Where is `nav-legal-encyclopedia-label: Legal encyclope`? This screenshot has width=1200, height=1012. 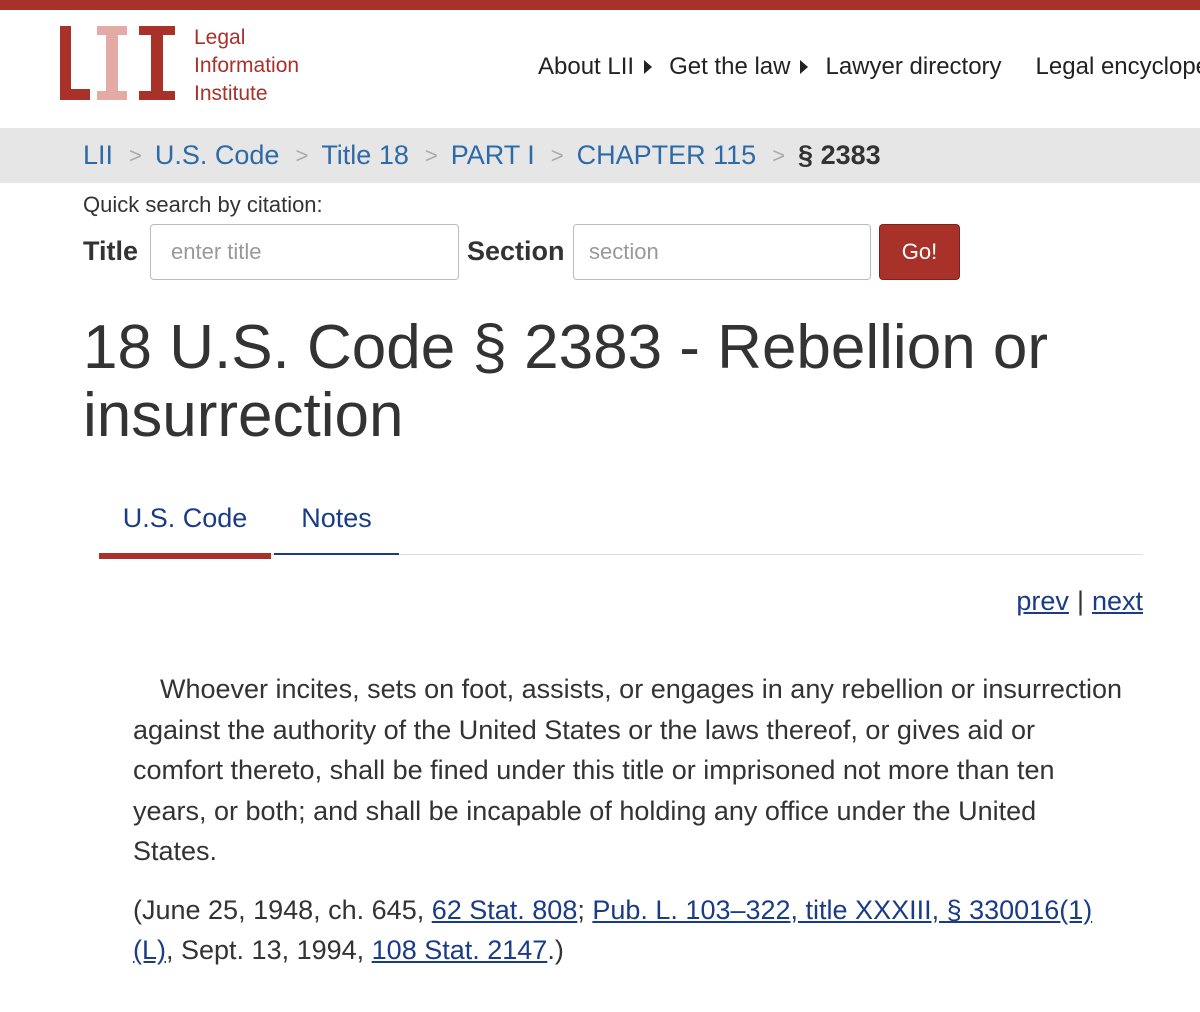
nav-legal-encyclopedia-label: Legal encyclope is located at coordinates (1117, 66).